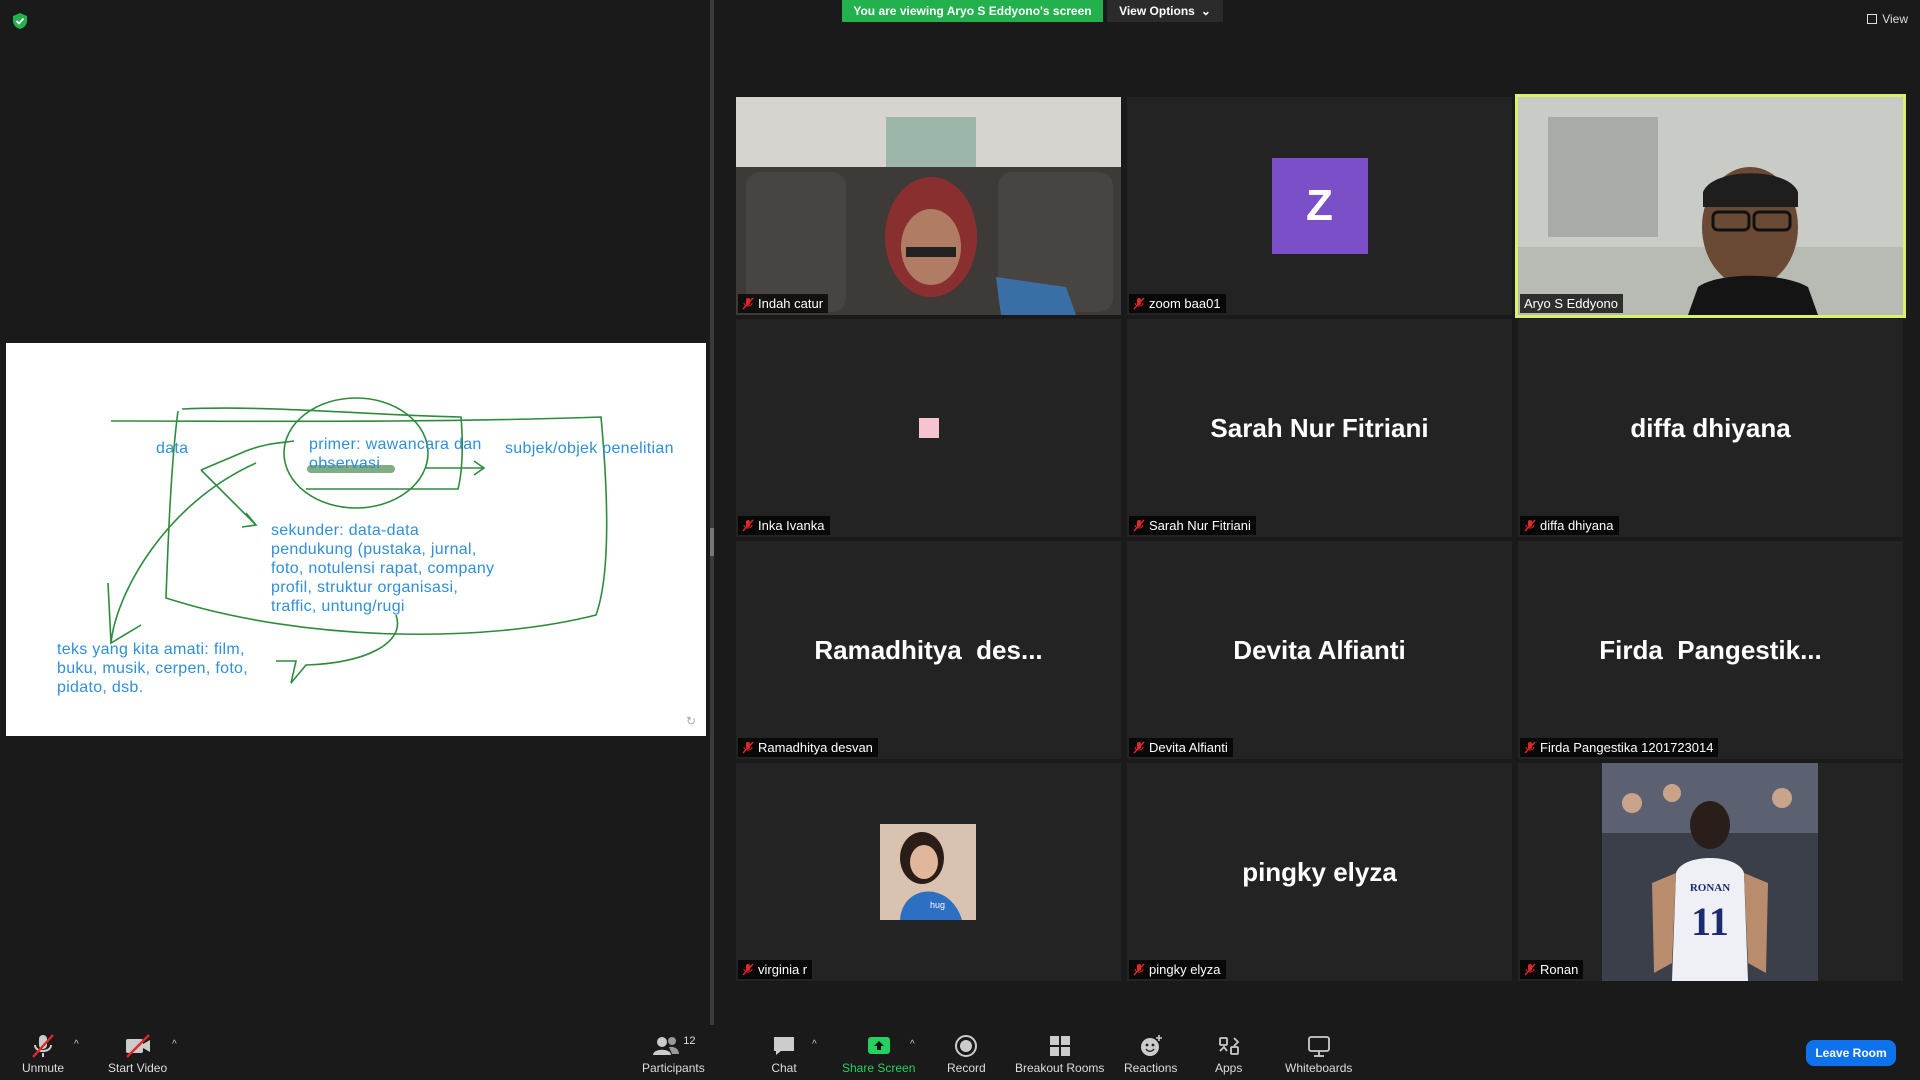 Image resolution: width=1920 pixels, height=1080 pixels. What do you see at coordinates (815, 747) in the screenshot?
I see `participant-name: Ramadhitya desvan` at bounding box center [815, 747].